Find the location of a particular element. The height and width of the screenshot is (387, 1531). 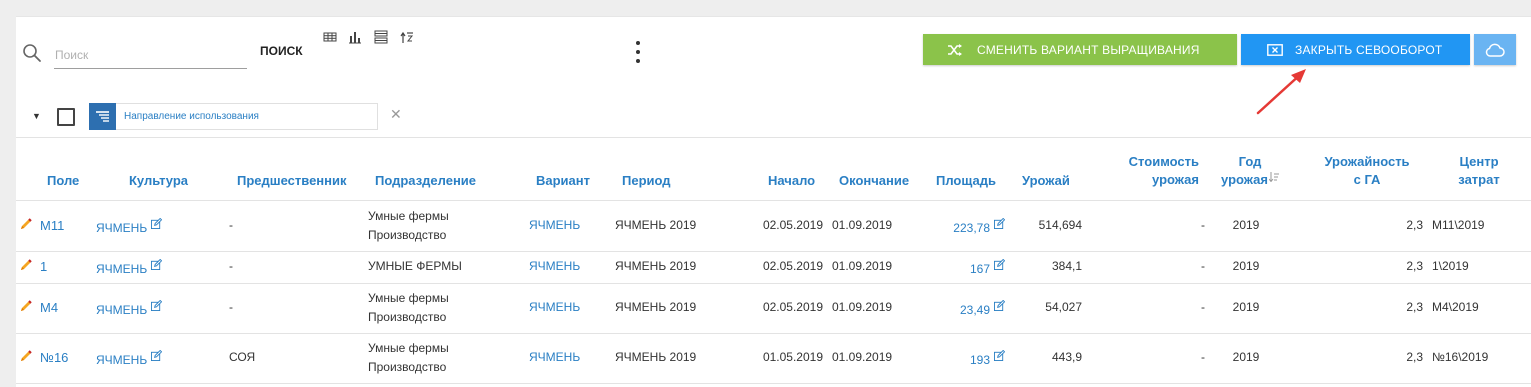

change-variant-label: СМЕНИТЬ ВАРИАНТ ВЫРАЩИВАНИЯ is located at coordinates (1088, 49).